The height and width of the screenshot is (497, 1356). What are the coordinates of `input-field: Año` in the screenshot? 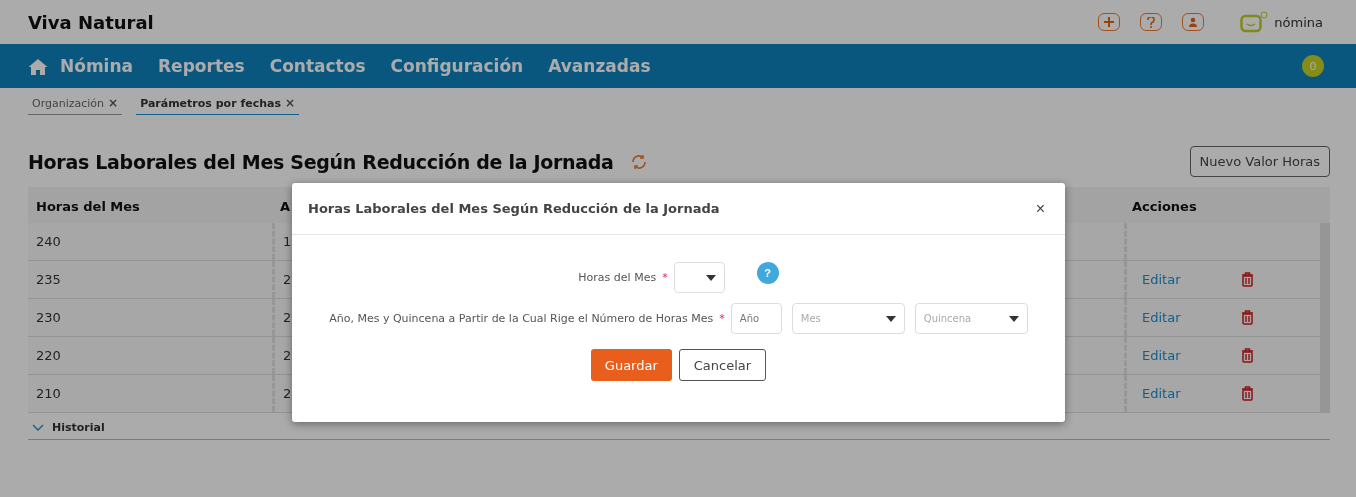 It's located at (756, 318).